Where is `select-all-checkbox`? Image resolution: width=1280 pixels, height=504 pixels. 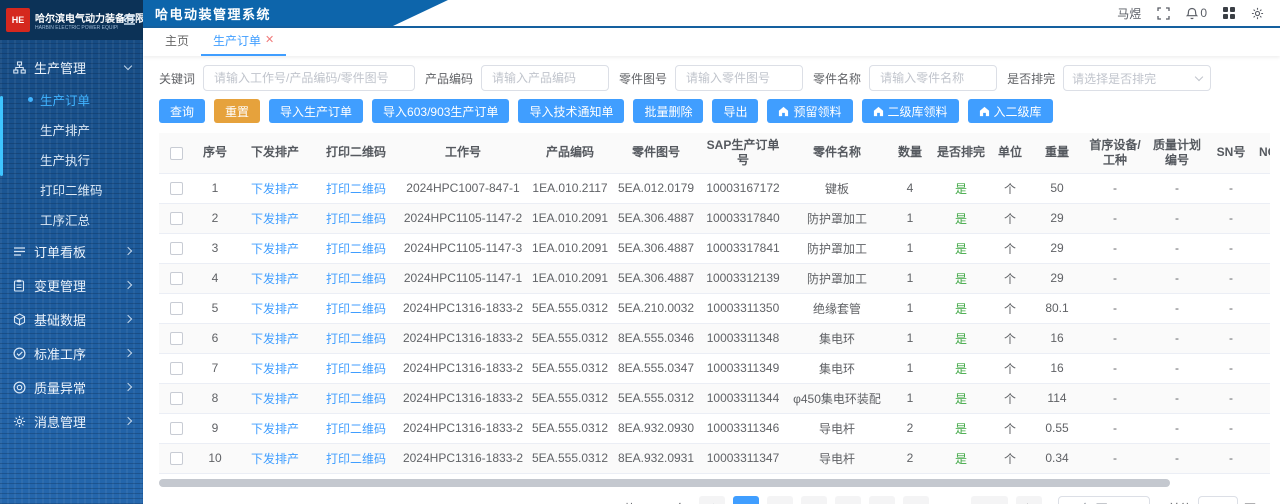
select-all-checkbox is located at coordinates (176, 153).